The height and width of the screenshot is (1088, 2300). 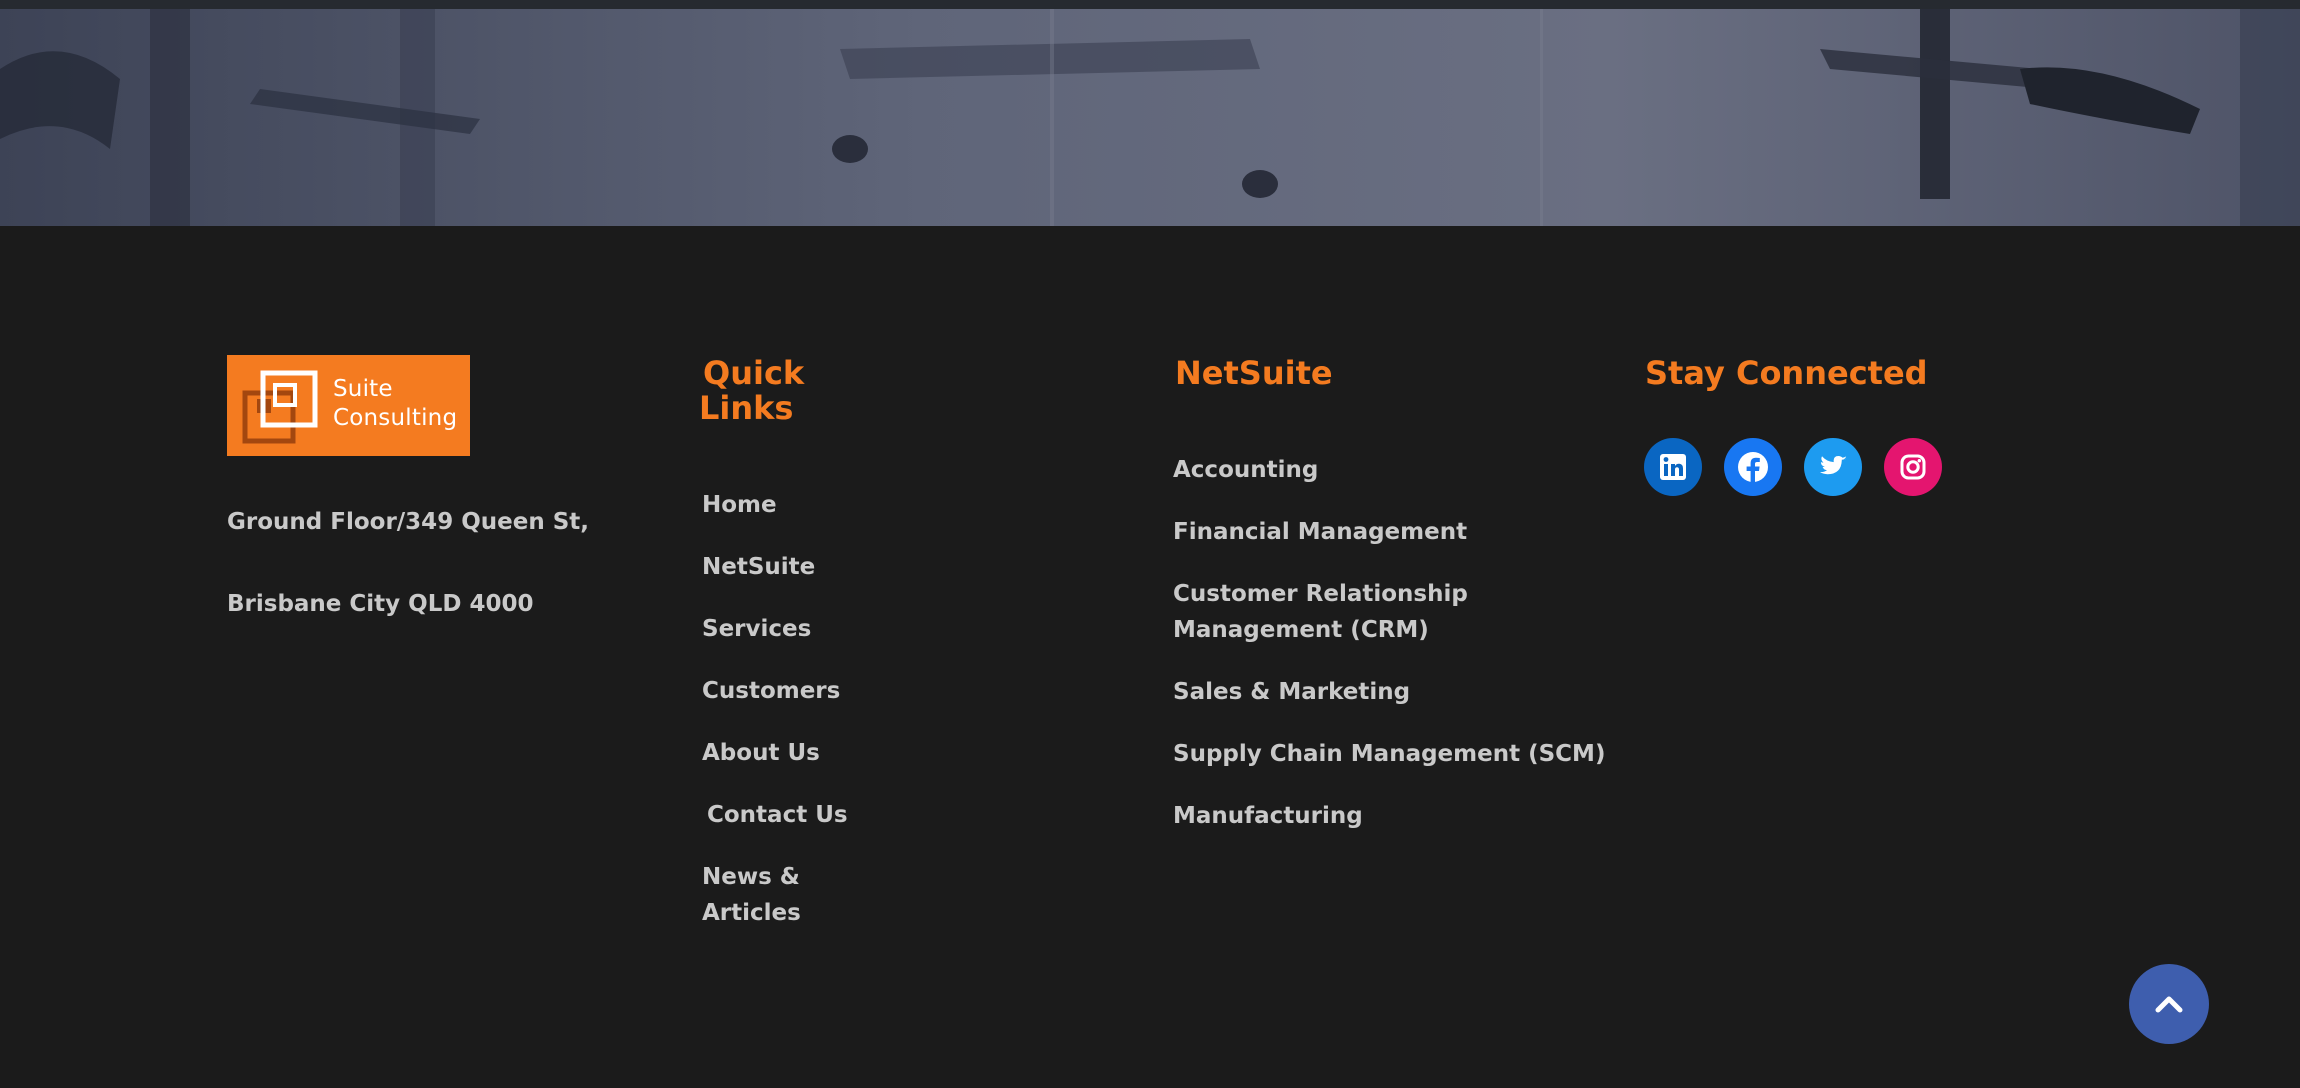 What do you see at coordinates (1254, 373) in the screenshot?
I see `netsuite-heading: NetSuite` at bounding box center [1254, 373].